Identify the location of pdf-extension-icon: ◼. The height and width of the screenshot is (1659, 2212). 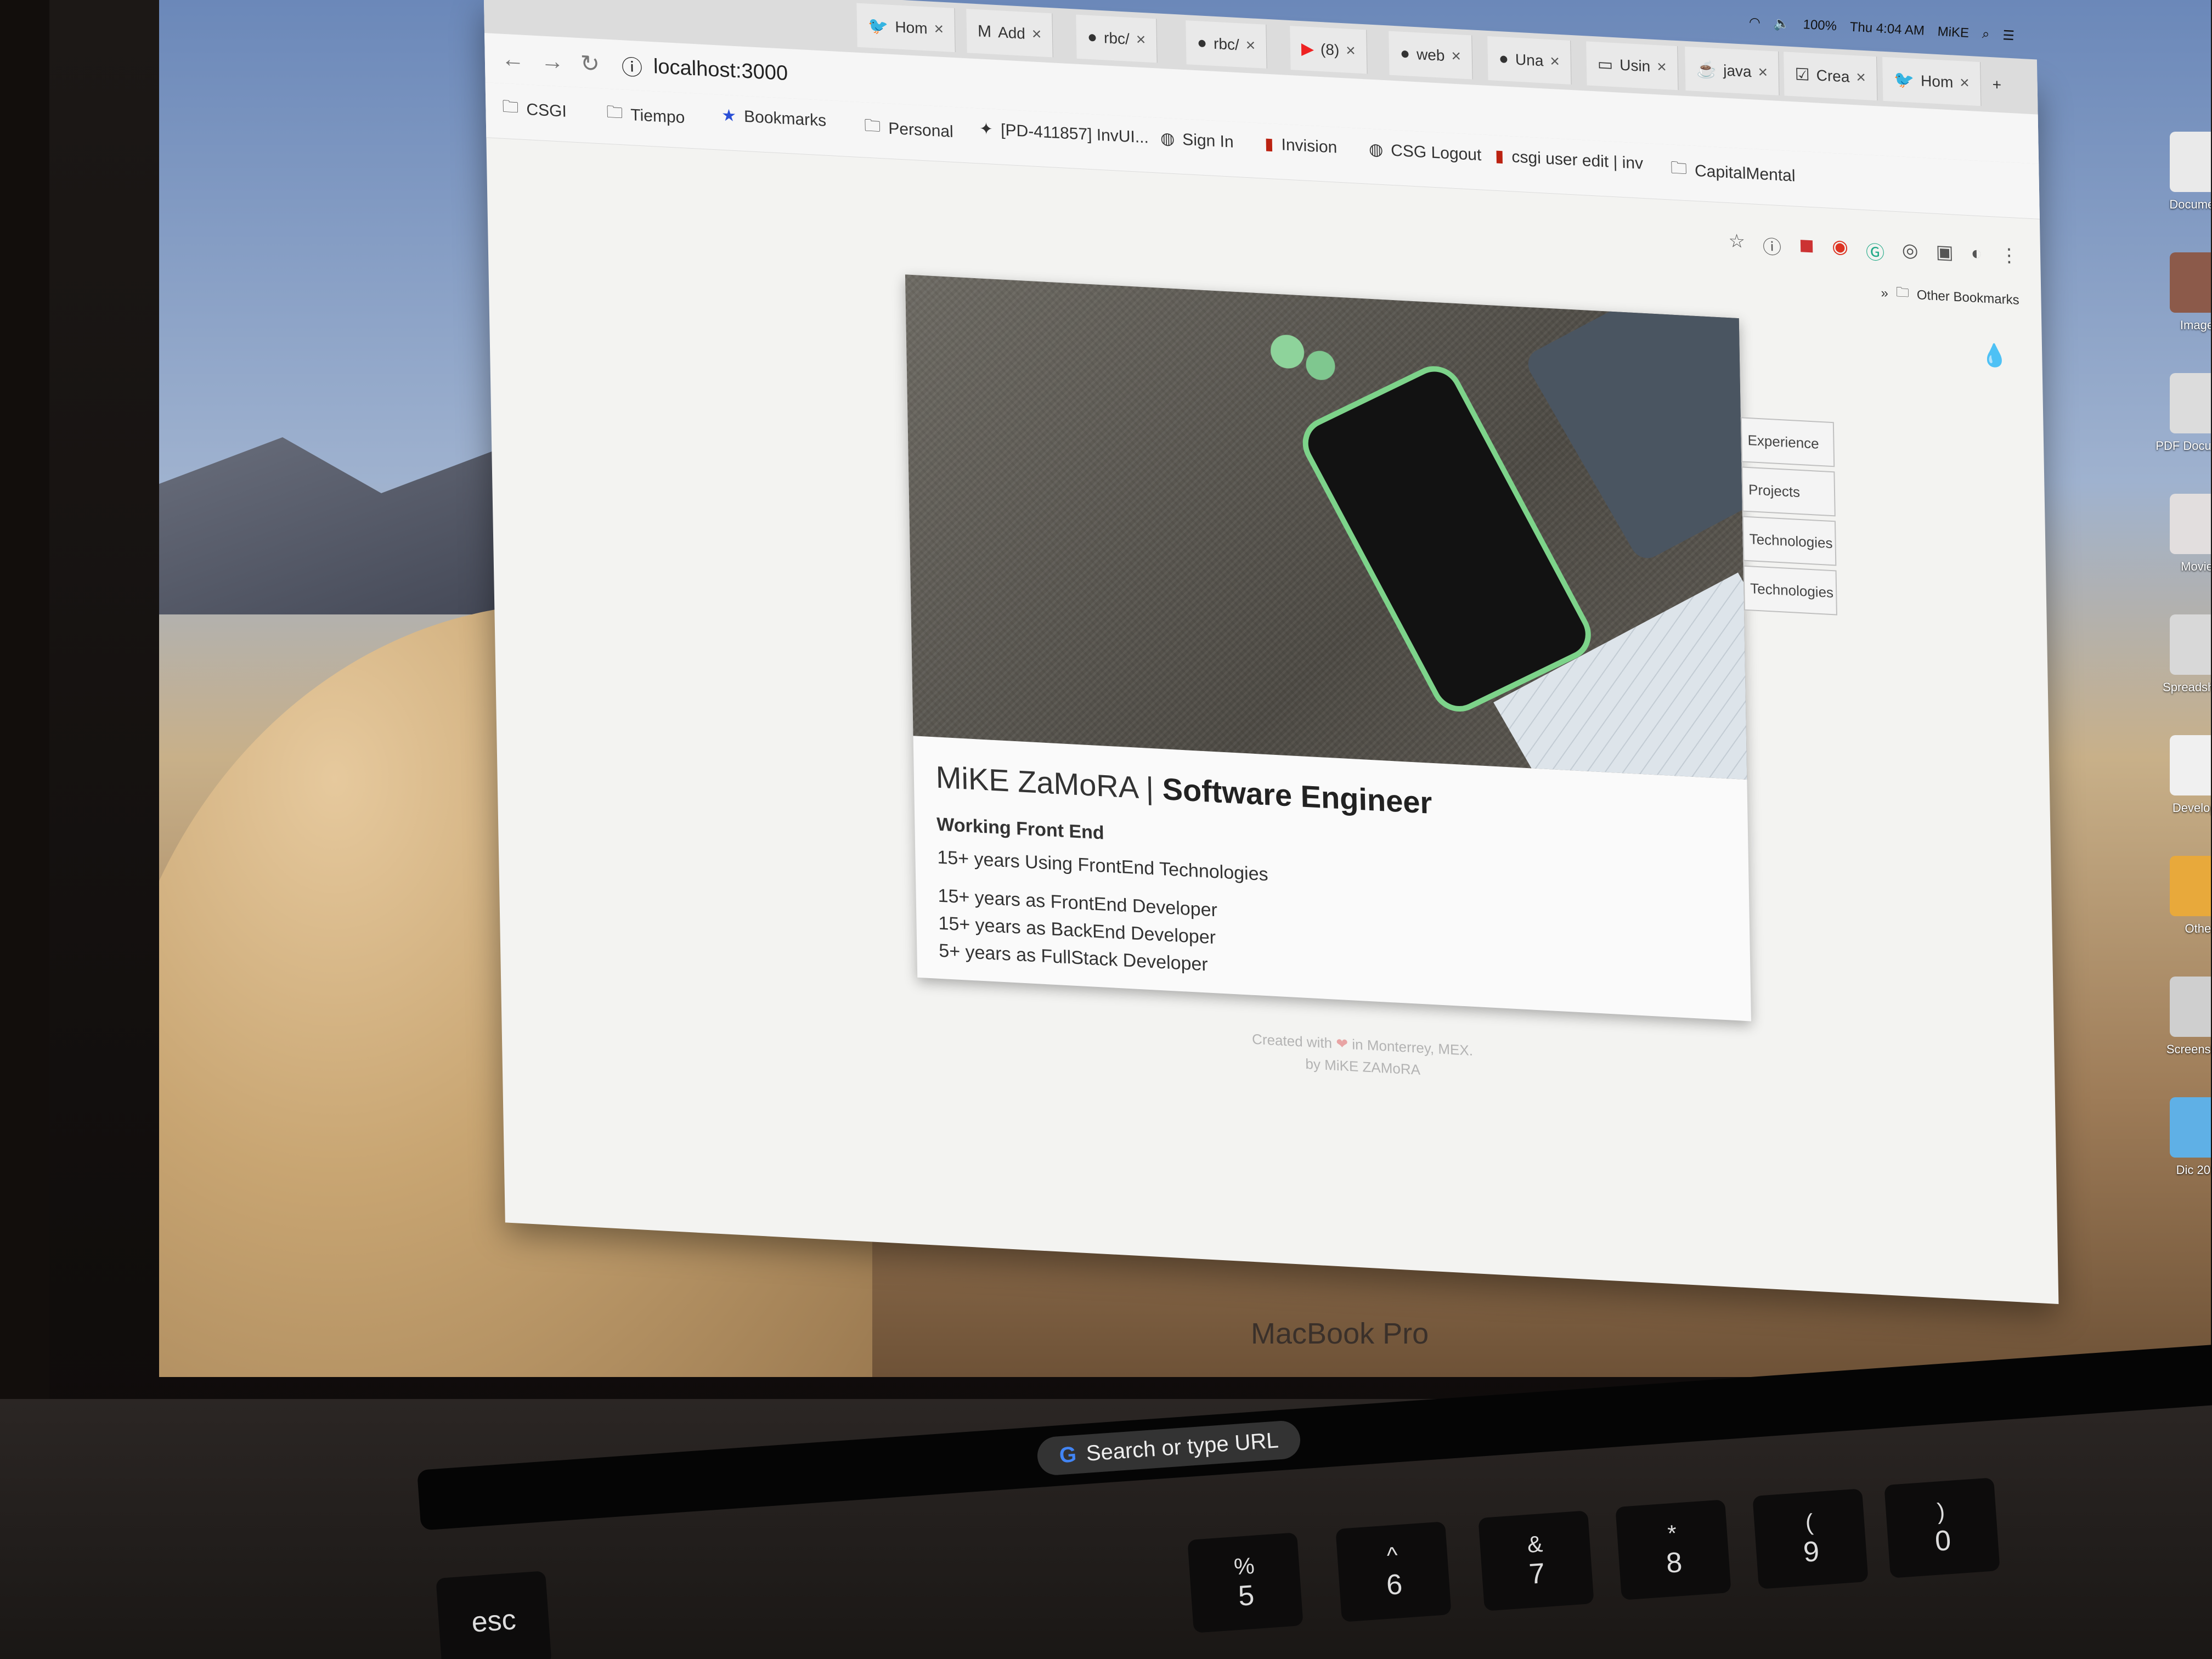
(1807, 248).